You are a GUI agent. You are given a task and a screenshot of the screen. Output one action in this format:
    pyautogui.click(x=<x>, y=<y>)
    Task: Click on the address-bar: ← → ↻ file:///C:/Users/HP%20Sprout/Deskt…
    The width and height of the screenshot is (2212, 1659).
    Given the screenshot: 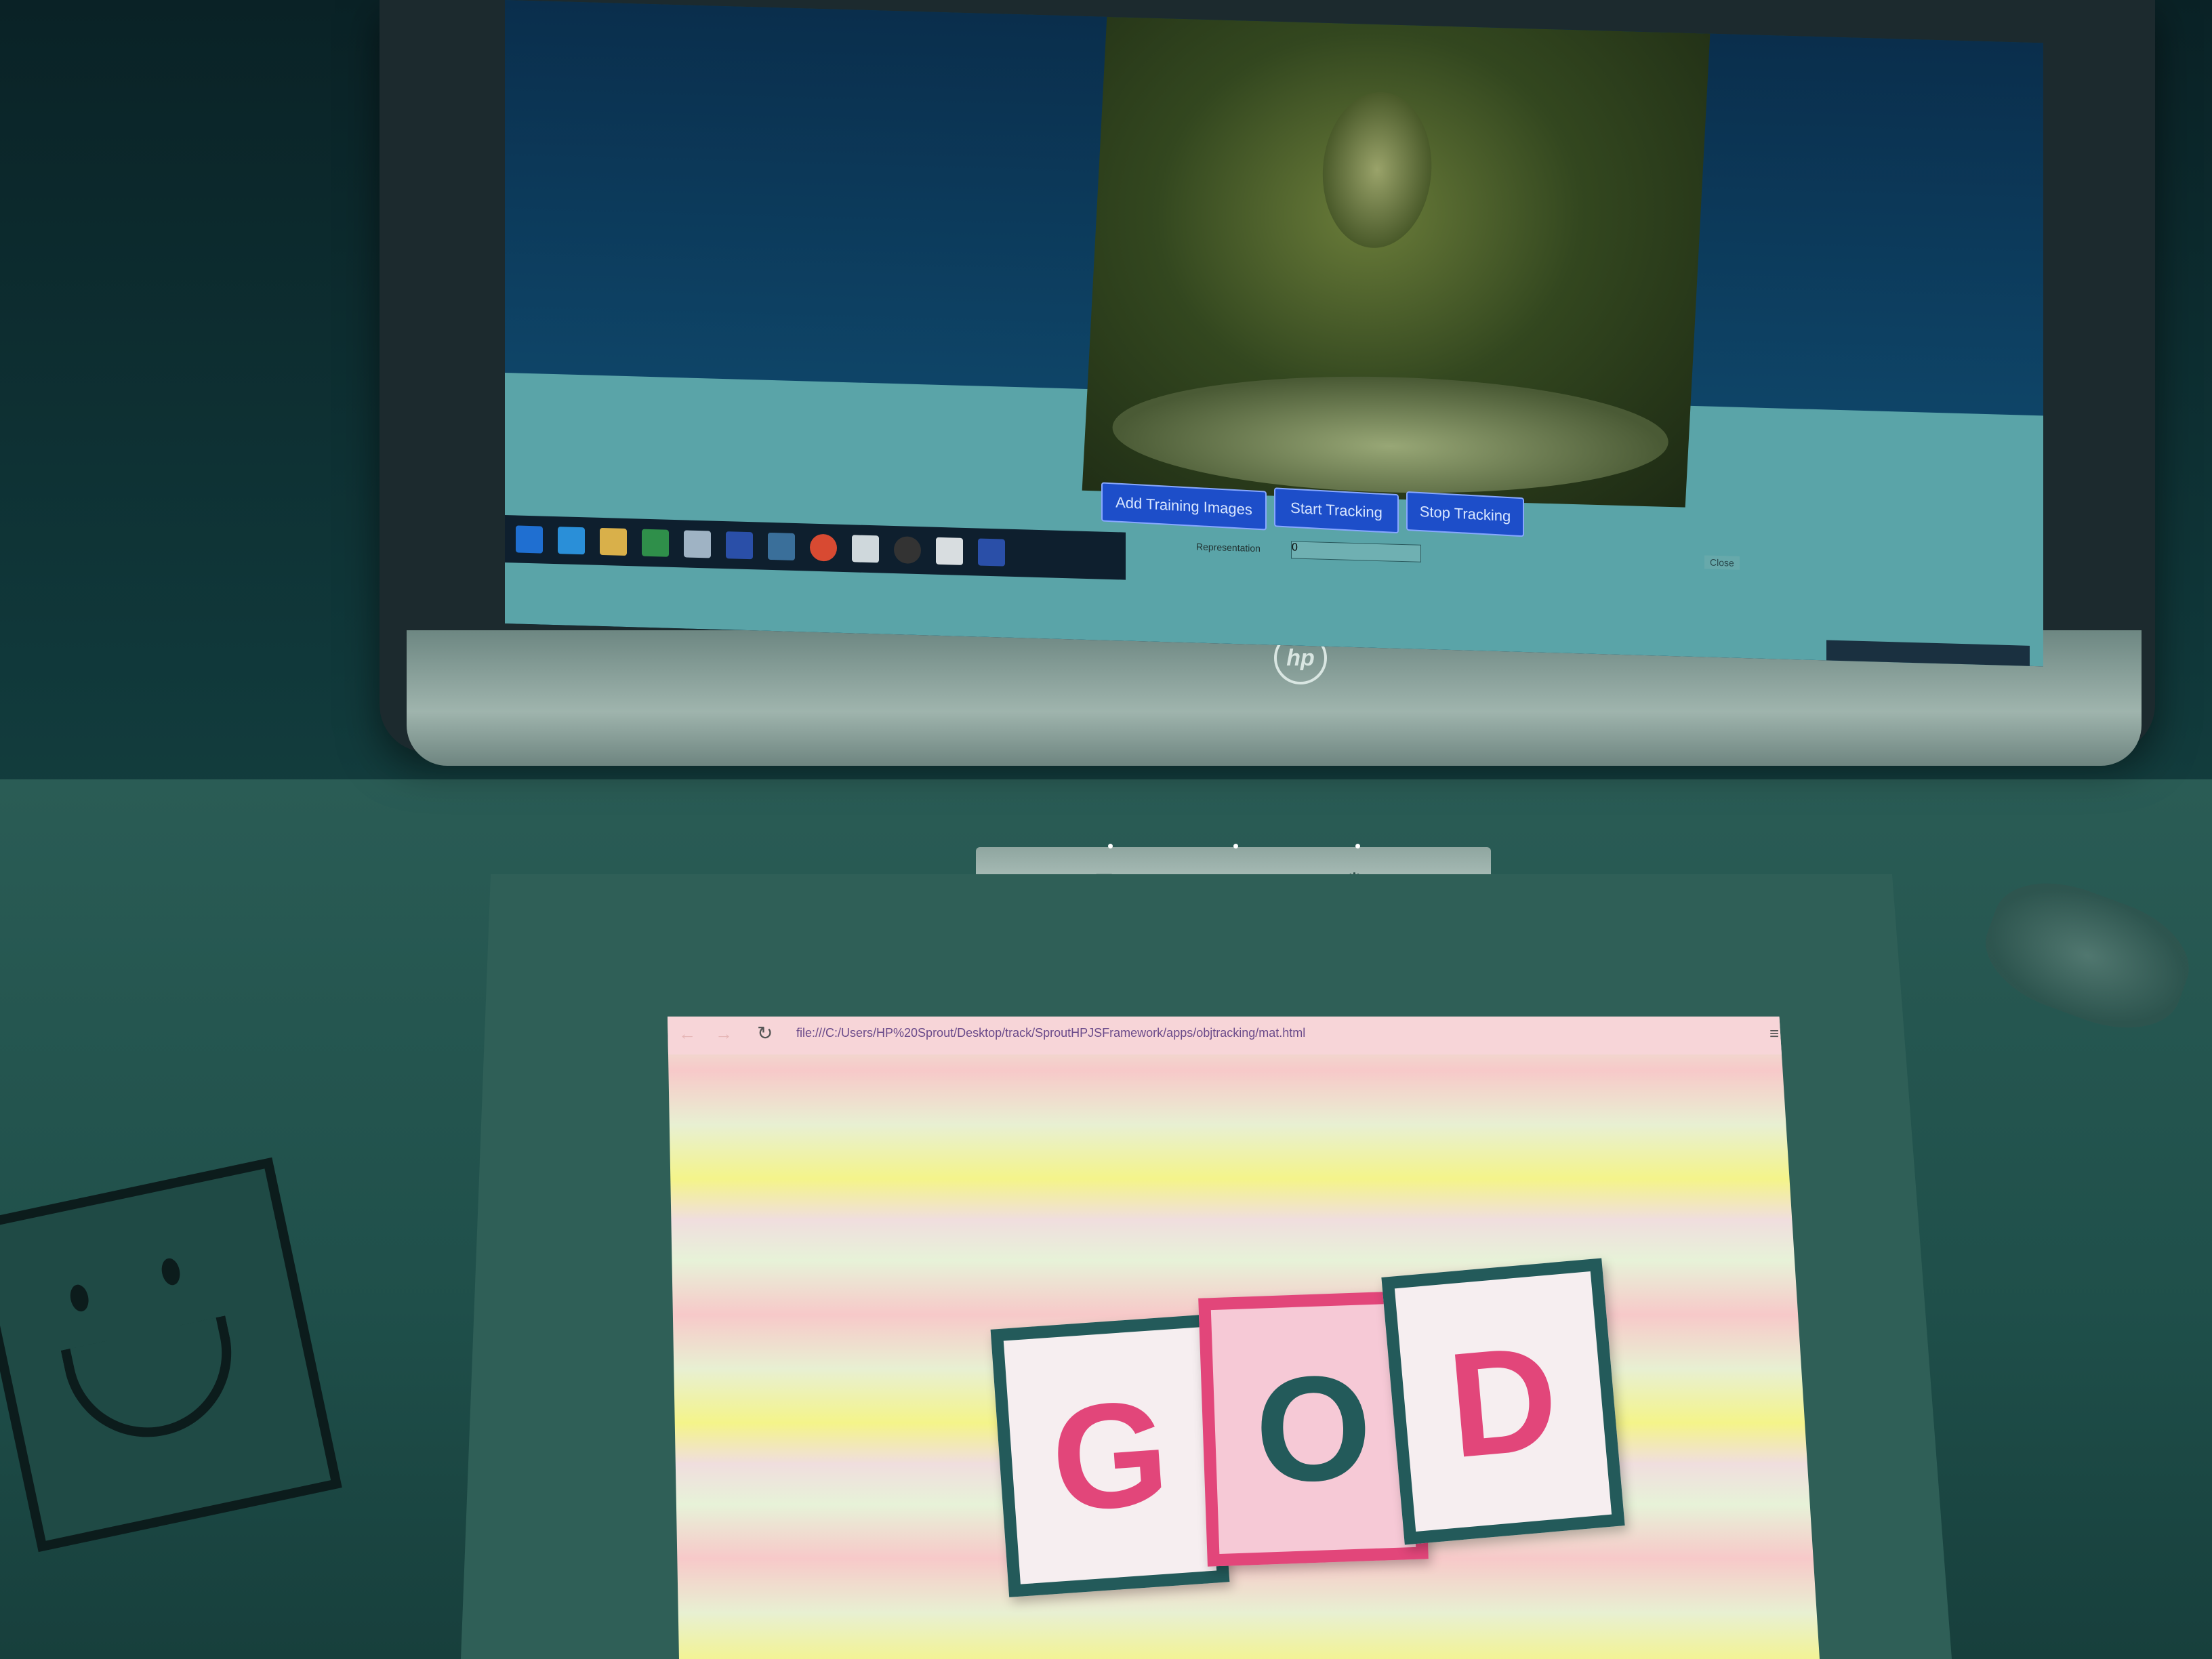 What is the action you would take?
    pyautogui.click(x=1244, y=1035)
    